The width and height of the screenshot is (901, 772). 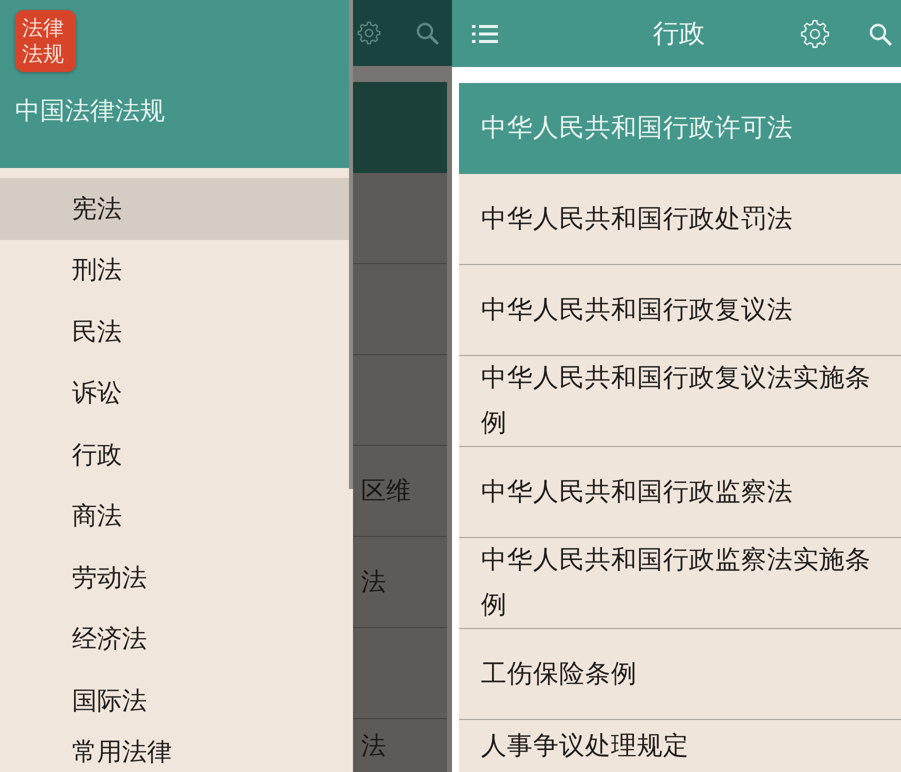 I want to click on drawer-item: 国际法, so click(x=176, y=701).